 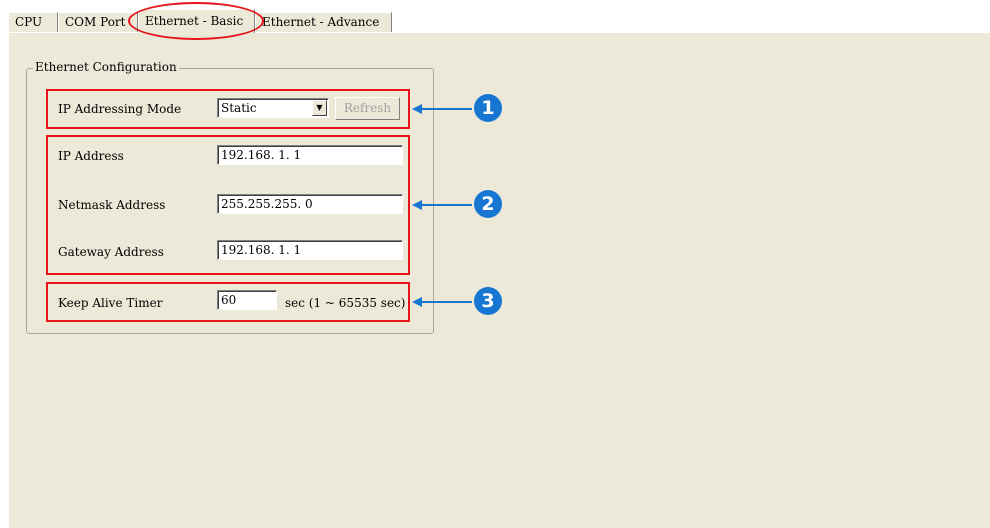 What do you see at coordinates (488, 204) in the screenshot?
I see `callout-badge-2: 2` at bounding box center [488, 204].